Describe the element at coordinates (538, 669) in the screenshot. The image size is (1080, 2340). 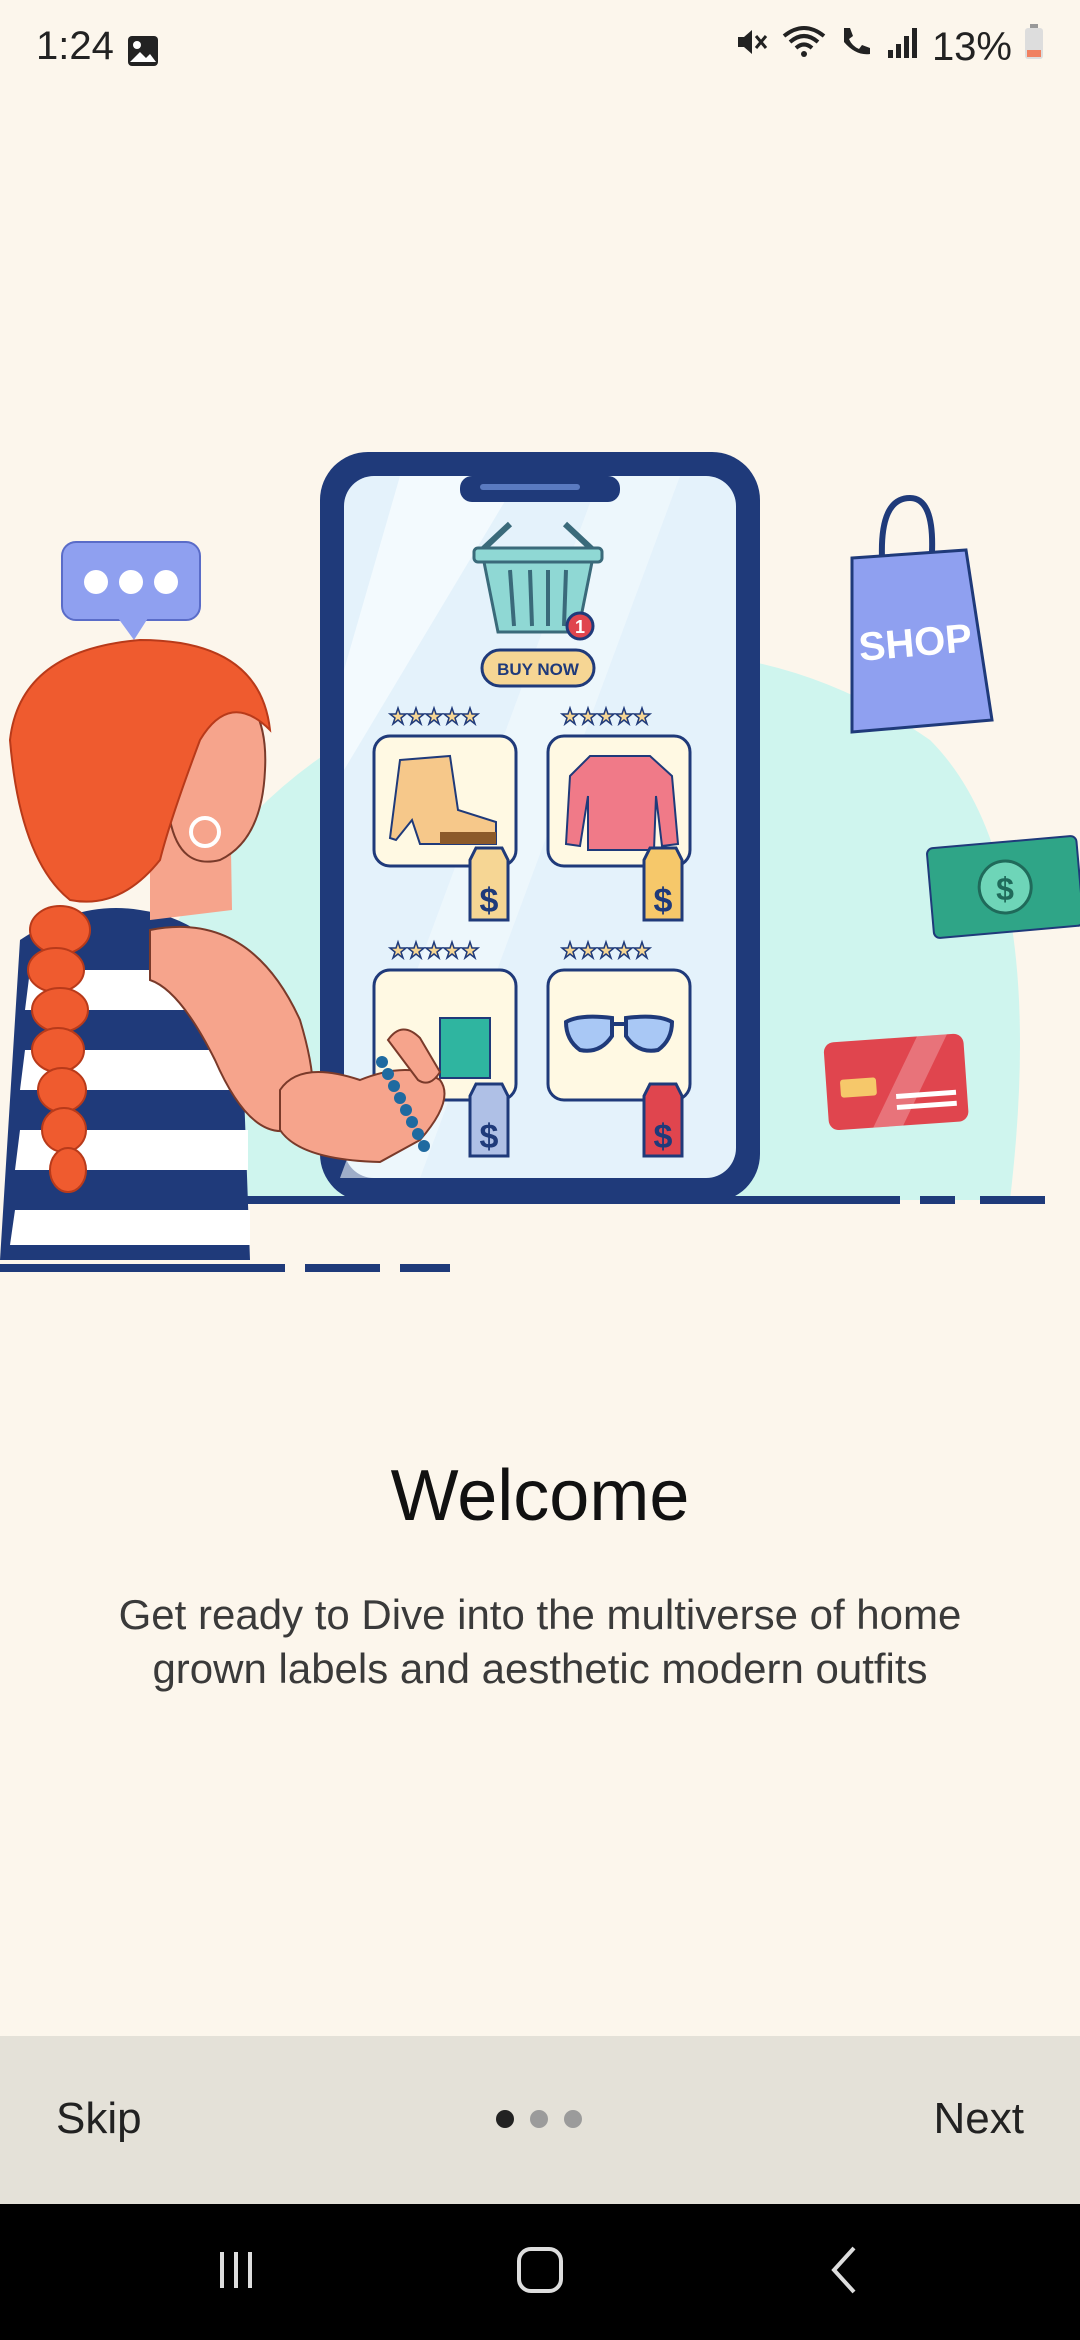
I see `buy-now-label: BUY NOW` at that location.